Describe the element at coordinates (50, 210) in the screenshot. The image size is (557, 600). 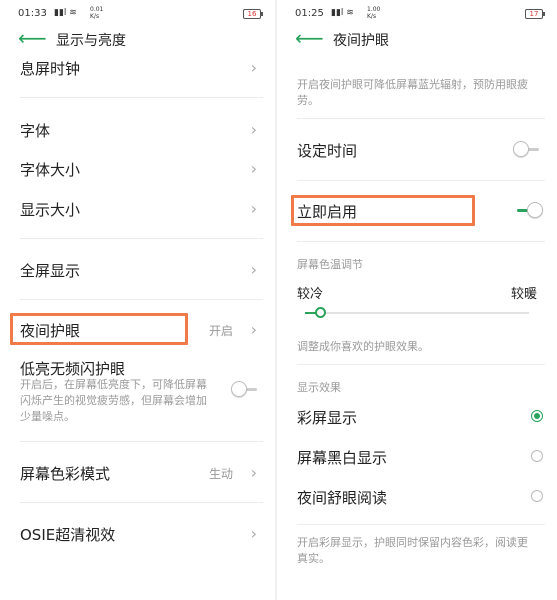
I see `menu-item-label: 显示大小` at that location.